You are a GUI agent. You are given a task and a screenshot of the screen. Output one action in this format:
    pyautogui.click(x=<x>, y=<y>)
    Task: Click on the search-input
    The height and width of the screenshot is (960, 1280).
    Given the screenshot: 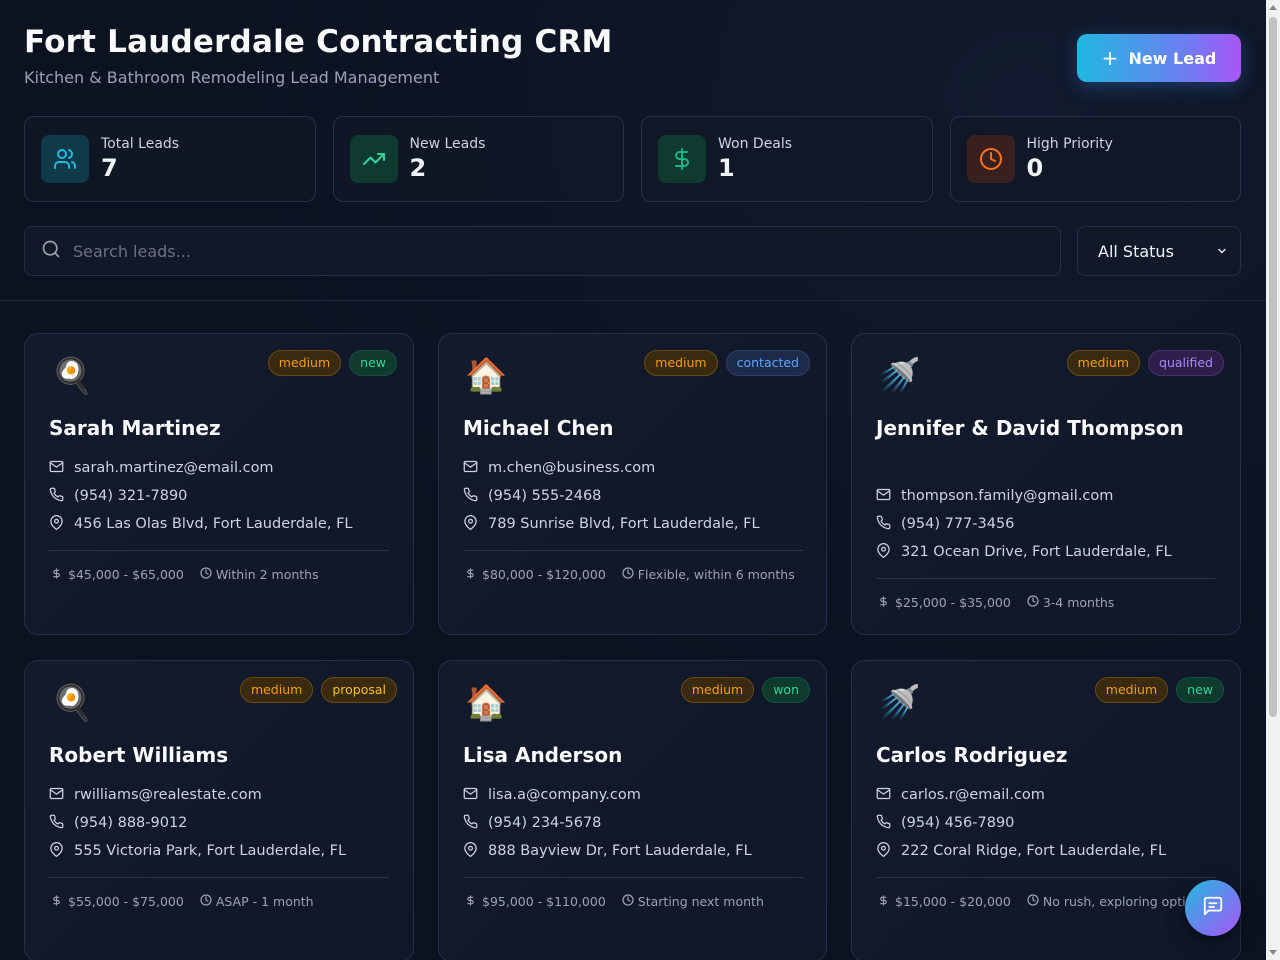 What is the action you would take?
    pyautogui.click(x=523, y=251)
    